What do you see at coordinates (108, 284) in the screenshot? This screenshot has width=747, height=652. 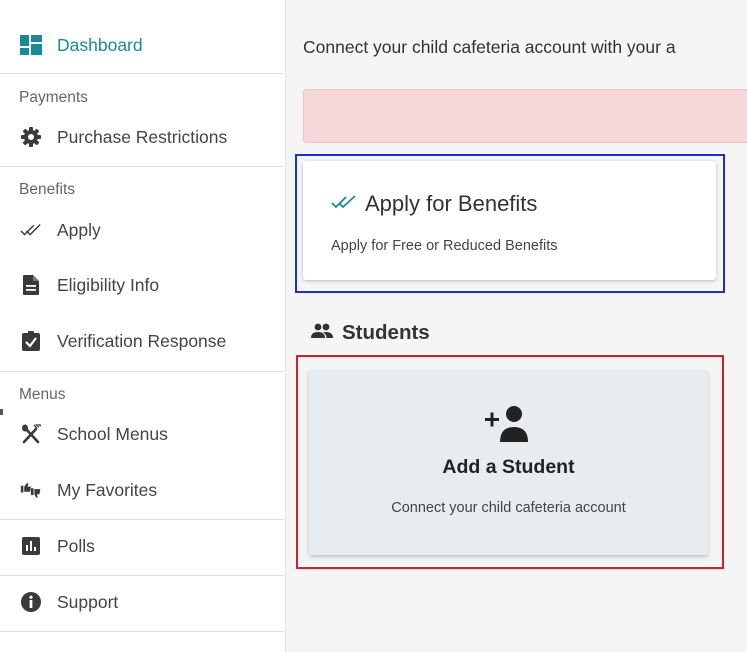 I see `sidebar-item-label: Eligibility Info` at bounding box center [108, 284].